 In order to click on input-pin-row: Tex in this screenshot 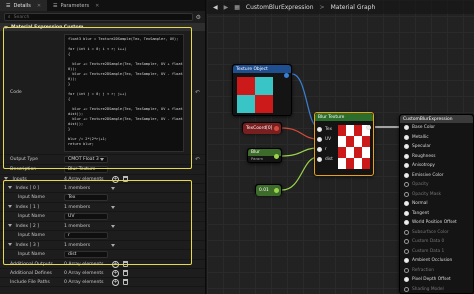, I will do `click(325, 129)`.